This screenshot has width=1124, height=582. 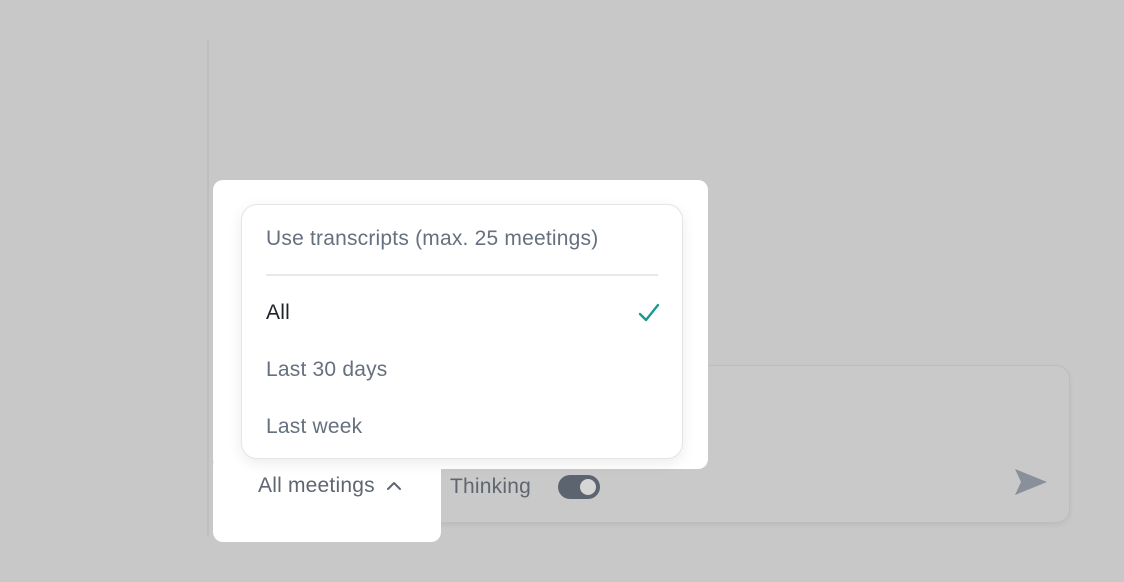 What do you see at coordinates (588, 487) in the screenshot?
I see `toggle-knob` at bounding box center [588, 487].